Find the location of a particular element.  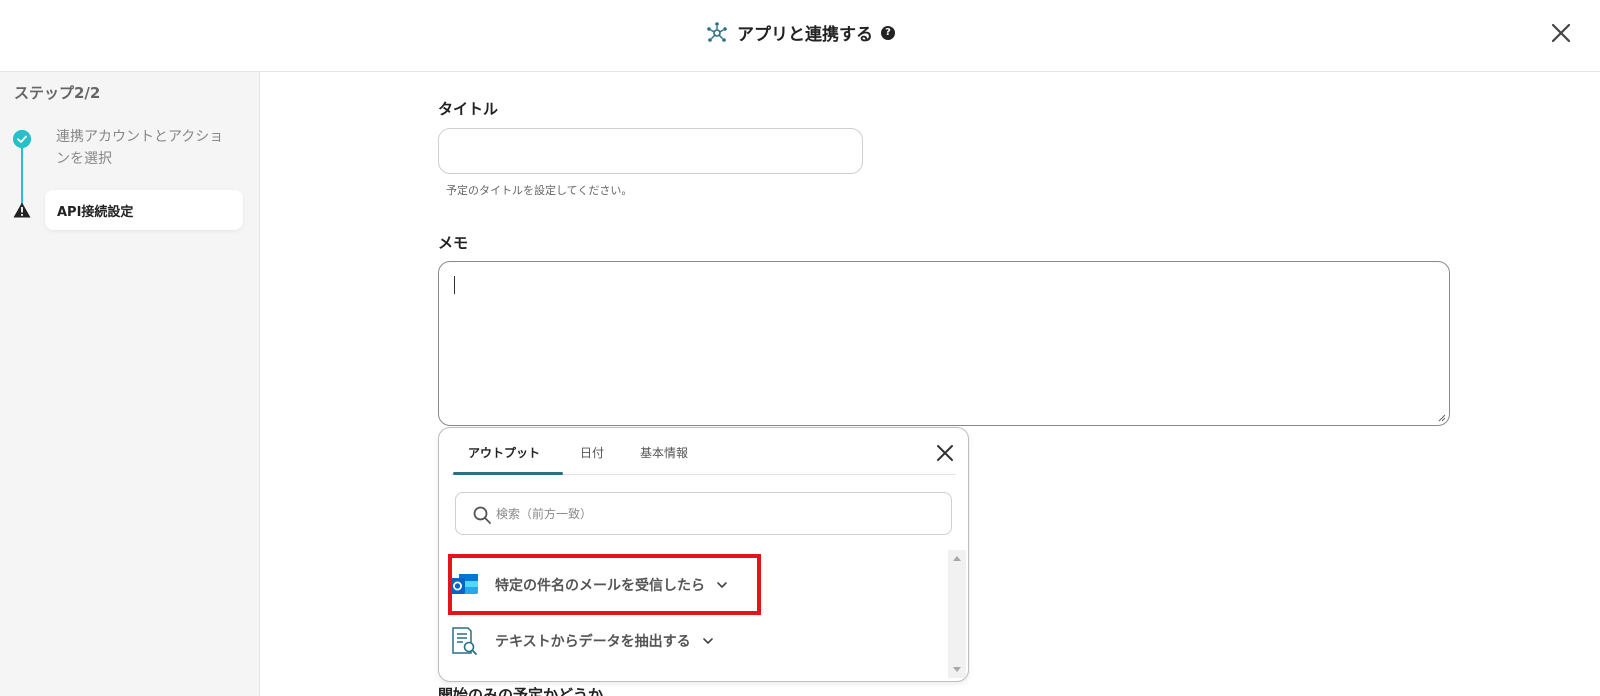

help-icon: ? is located at coordinates (888, 32).